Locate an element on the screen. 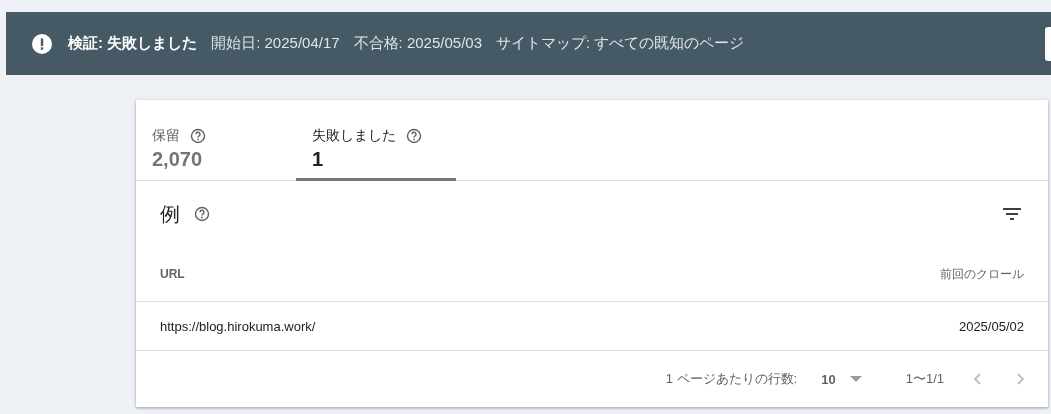 The image size is (1051, 414). table-cell: 2025/05/02 is located at coordinates (991, 326).